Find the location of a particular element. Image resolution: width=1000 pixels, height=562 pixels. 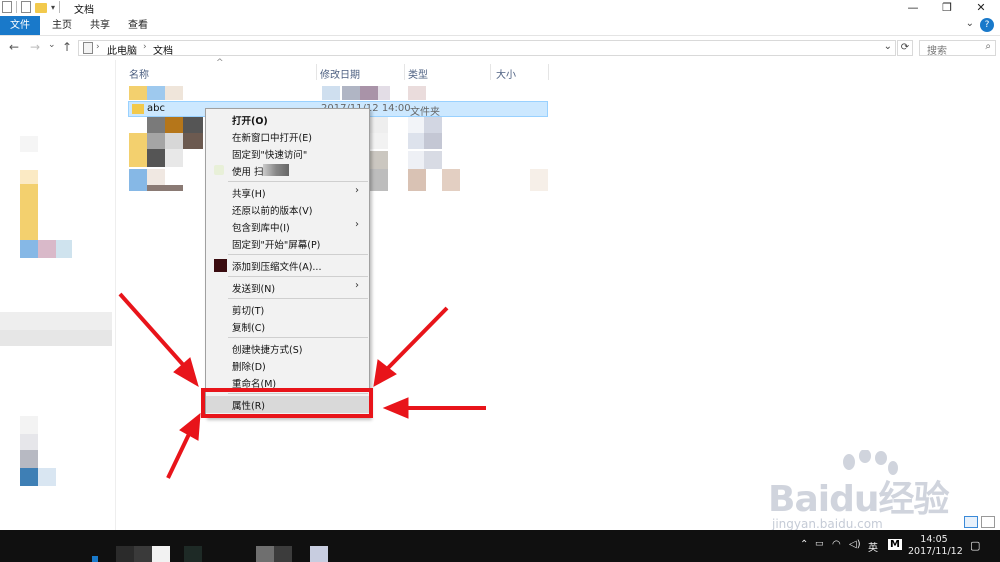

large-icons-view-button is located at coordinates (988, 522).